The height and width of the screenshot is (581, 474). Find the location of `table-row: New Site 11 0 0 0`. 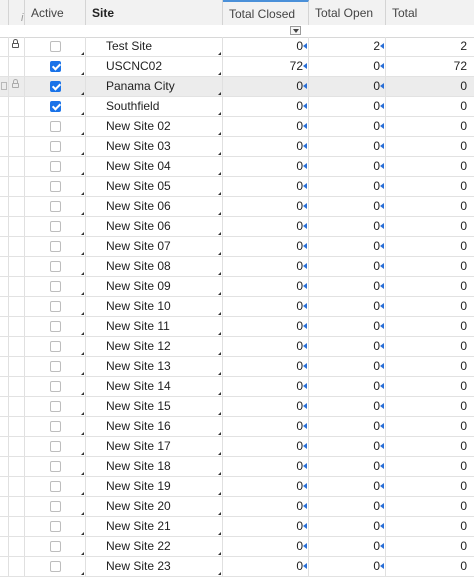

table-row: New Site 11 0 0 0 is located at coordinates (237, 327).